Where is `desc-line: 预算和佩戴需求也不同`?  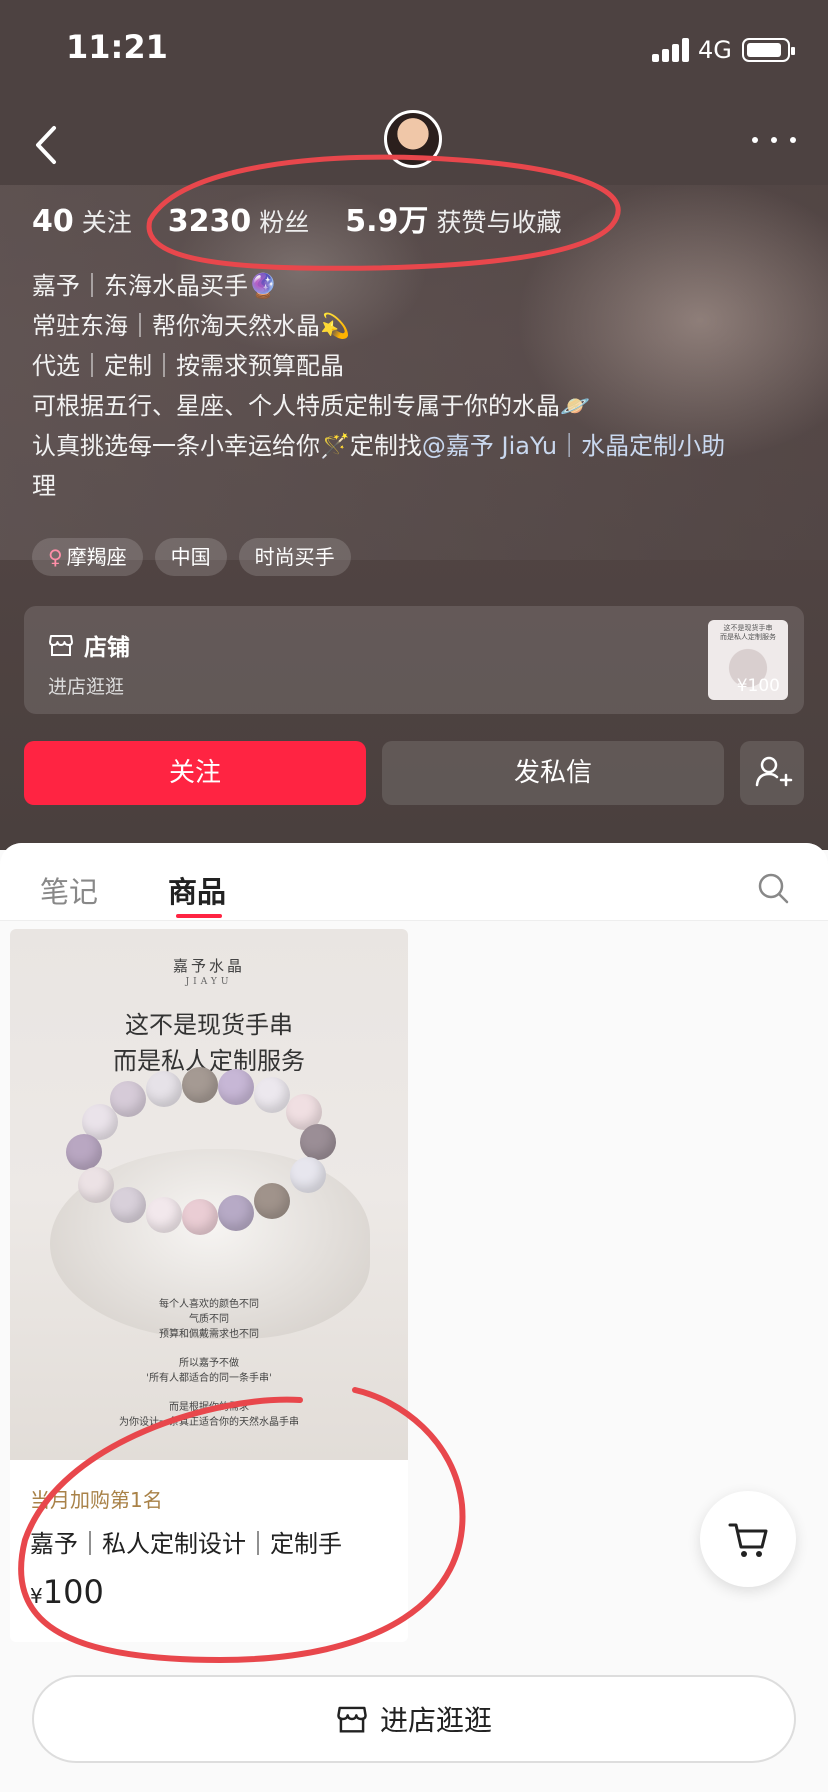 desc-line: 预算和佩戴需求也不同 is located at coordinates (209, 1334).